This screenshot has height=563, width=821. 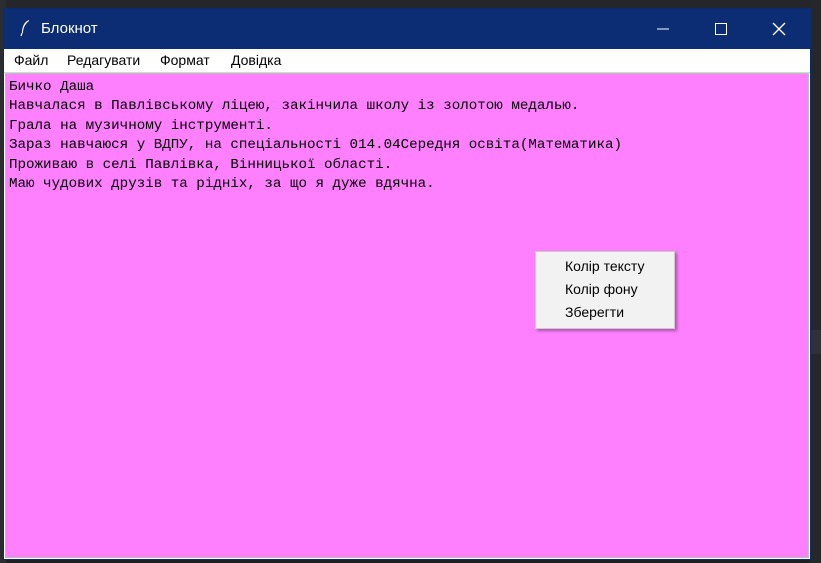 I want to click on context-menu: Колір тексту Колір фону Зберегти, so click(x=605, y=290).